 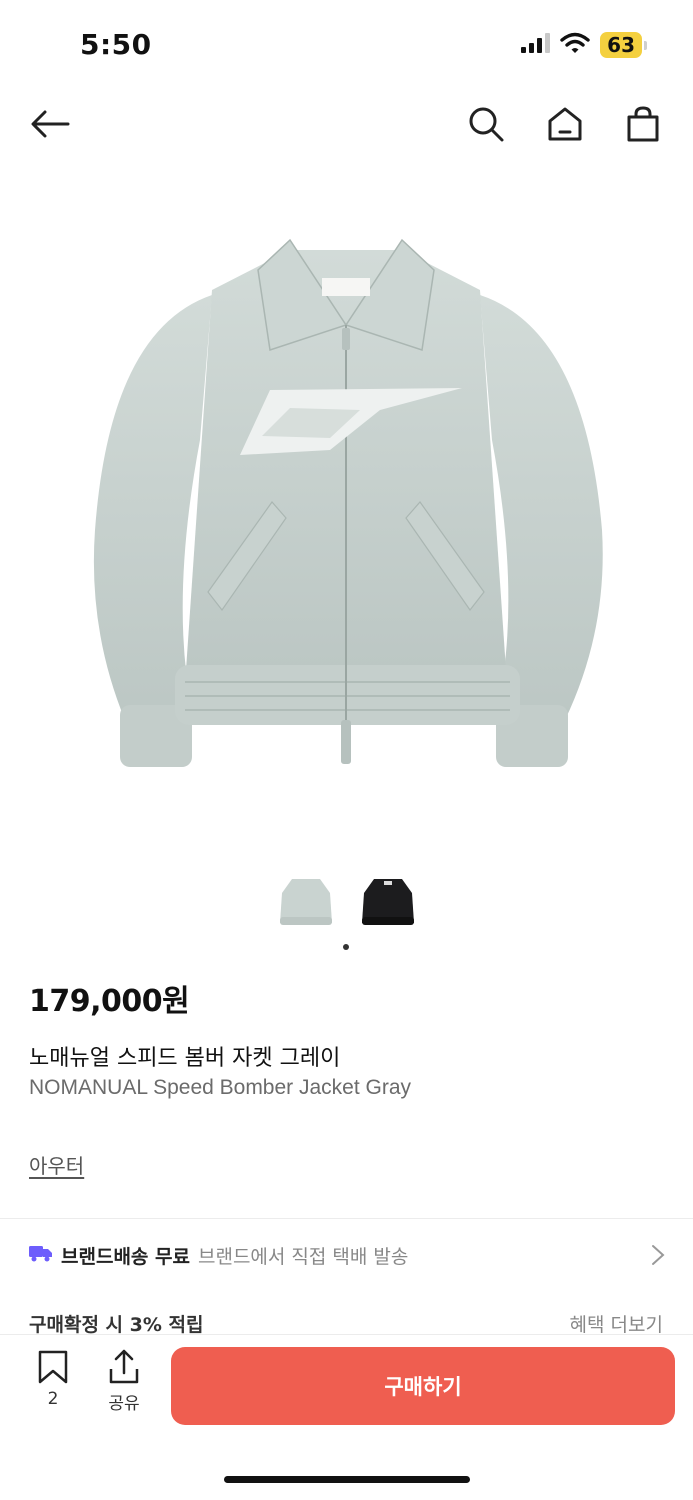 What do you see at coordinates (306, 901) in the screenshot?
I see `thumbnail-gray` at bounding box center [306, 901].